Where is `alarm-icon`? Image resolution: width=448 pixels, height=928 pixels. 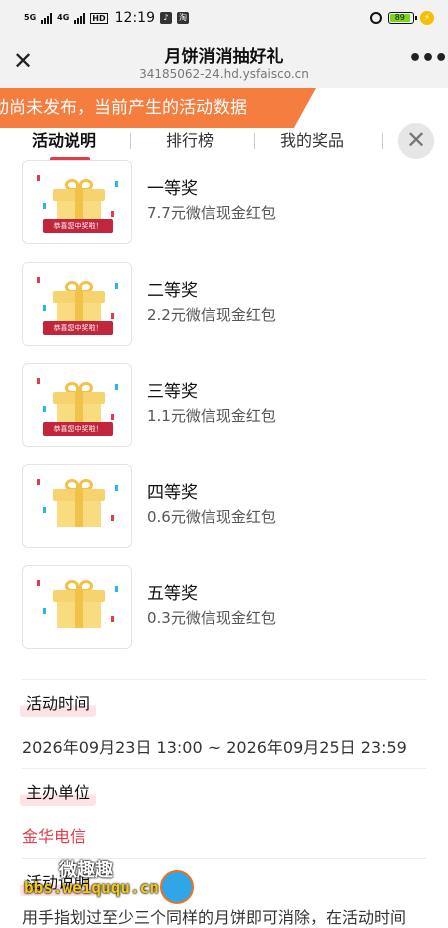 alarm-icon is located at coordinates (376, 18).